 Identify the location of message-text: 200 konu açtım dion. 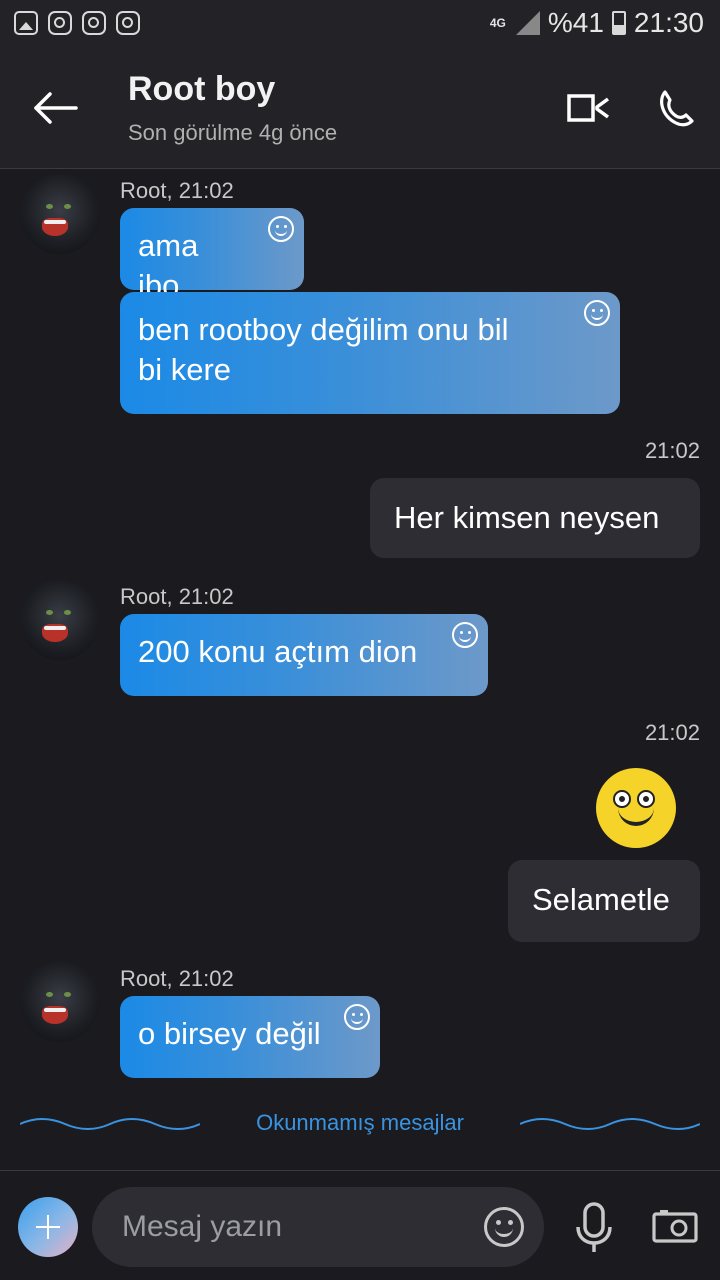
(278, 651).